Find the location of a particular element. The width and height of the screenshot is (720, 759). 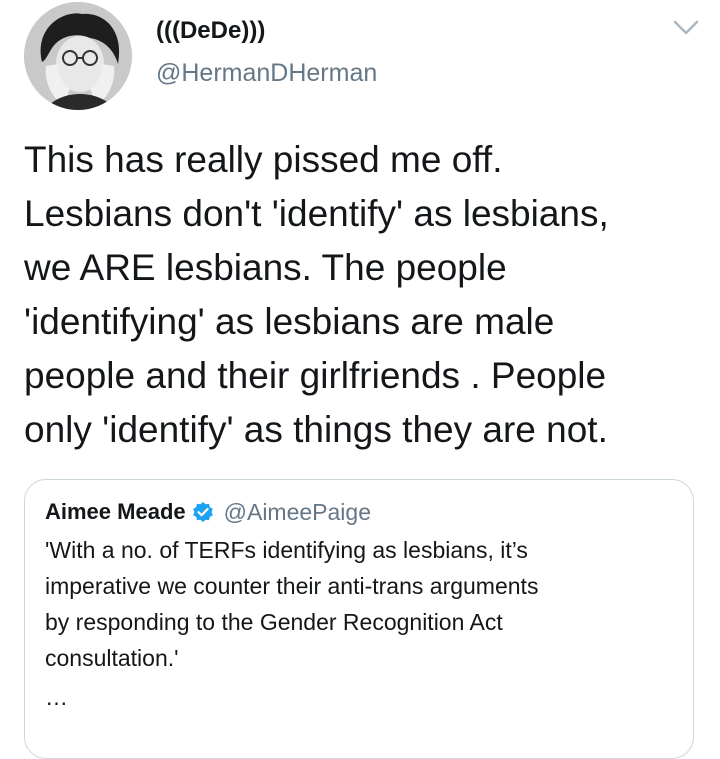

quoted-author-name: Aimee Meade is located at coordinates (115, 512).